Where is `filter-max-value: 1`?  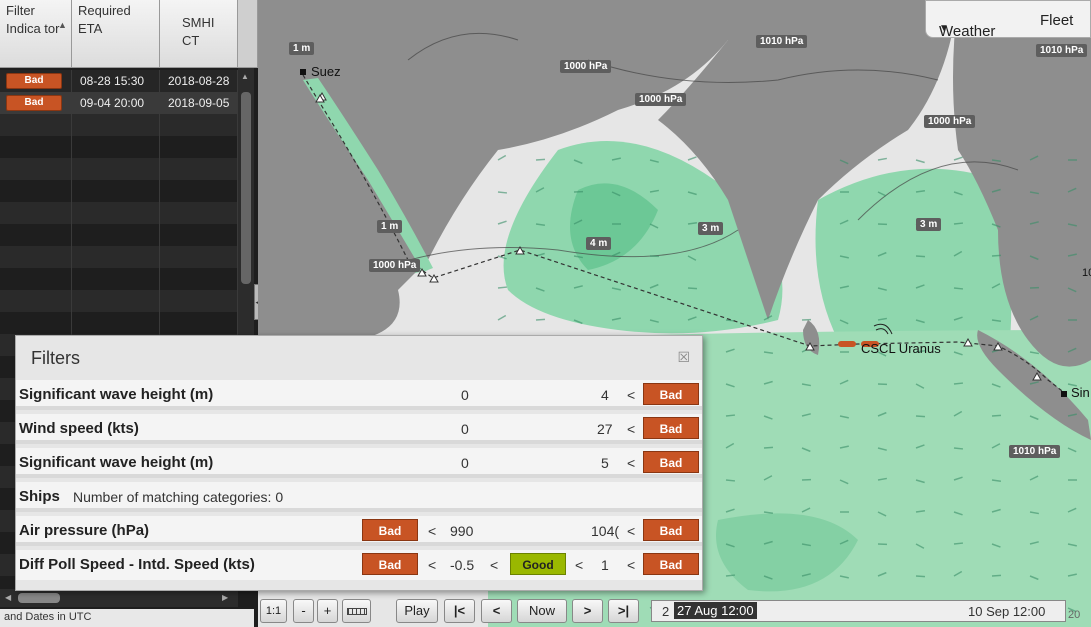
filter-max-value: 1 is located at coordinates (605, 565).